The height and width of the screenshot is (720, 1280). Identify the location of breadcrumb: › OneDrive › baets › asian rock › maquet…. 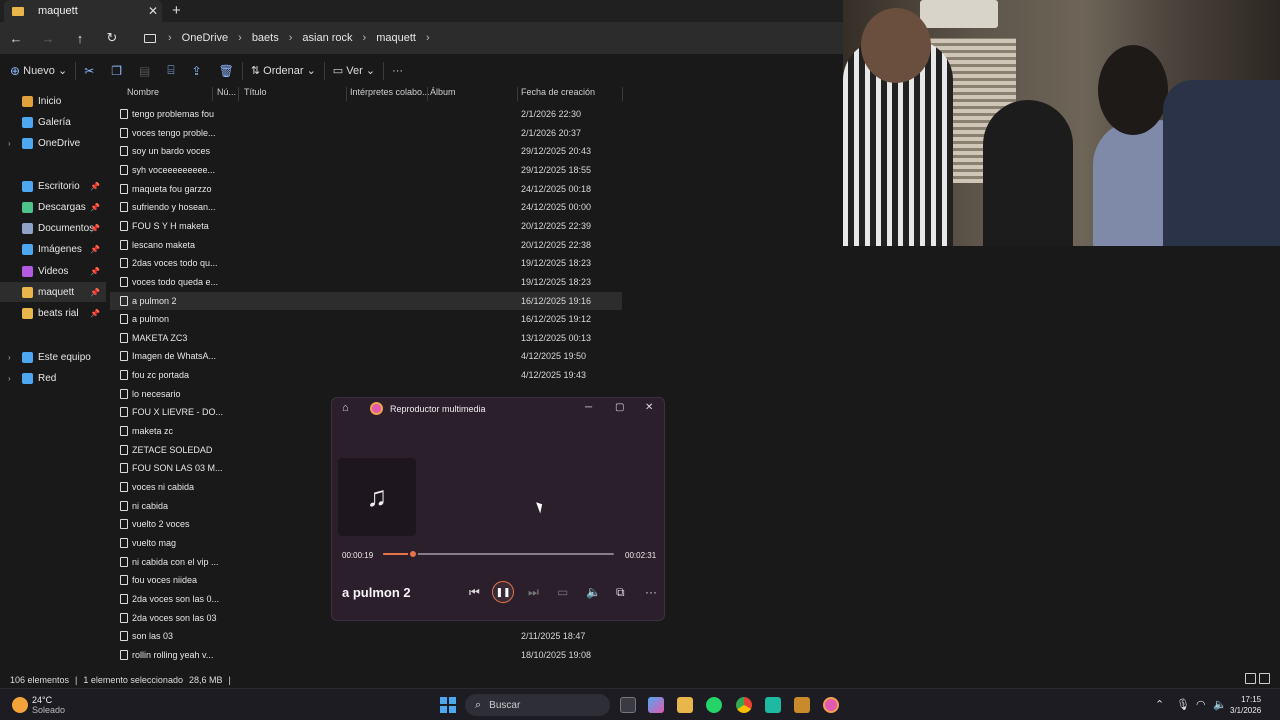
(286, 38).